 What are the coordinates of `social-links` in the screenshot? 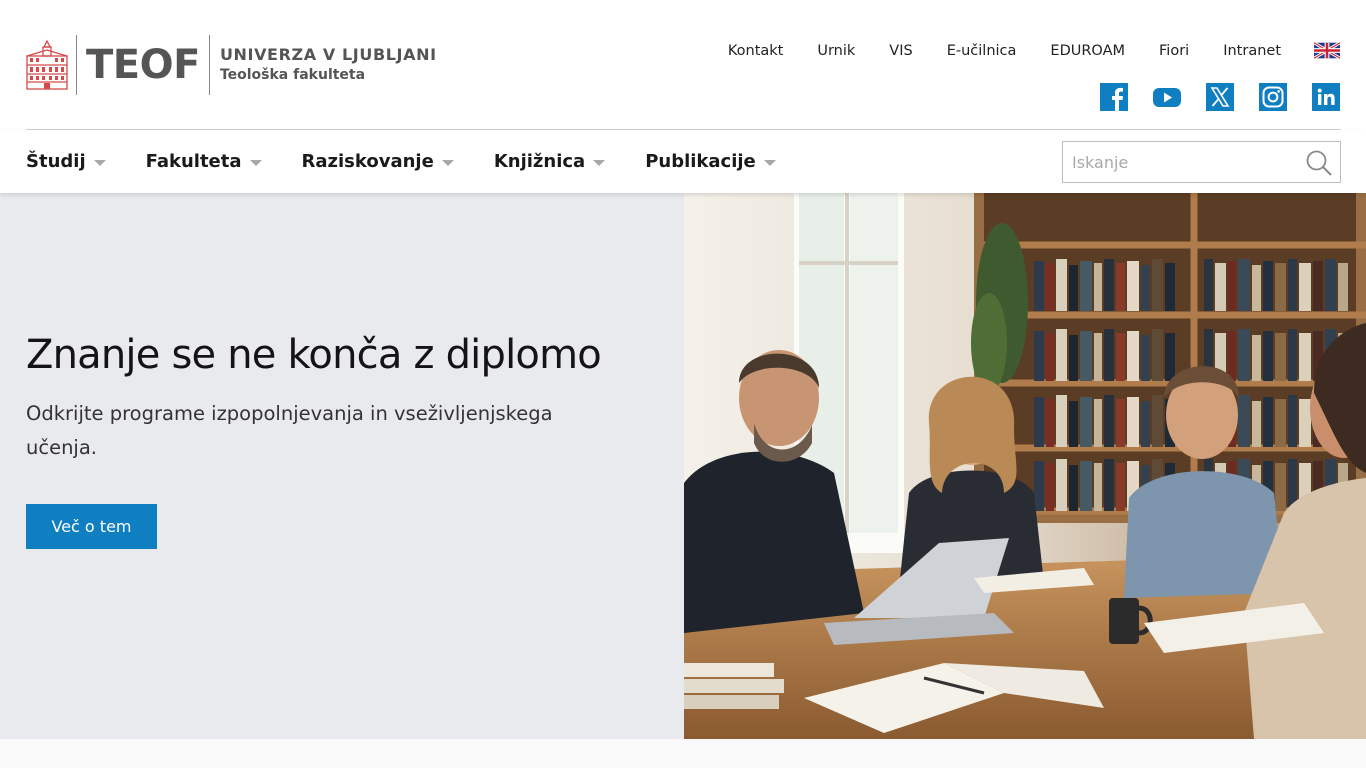 It's located at (1220, 97).